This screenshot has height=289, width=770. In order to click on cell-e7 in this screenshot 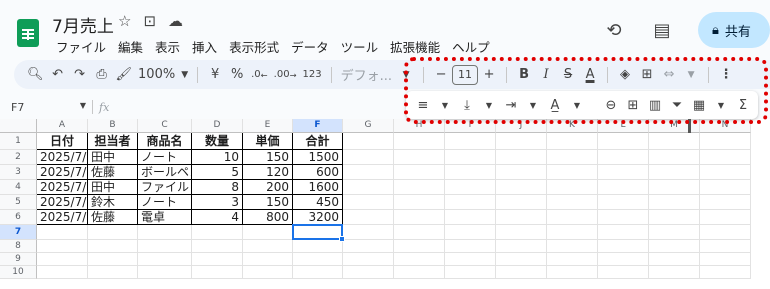, I will do `click(268, 232)`.